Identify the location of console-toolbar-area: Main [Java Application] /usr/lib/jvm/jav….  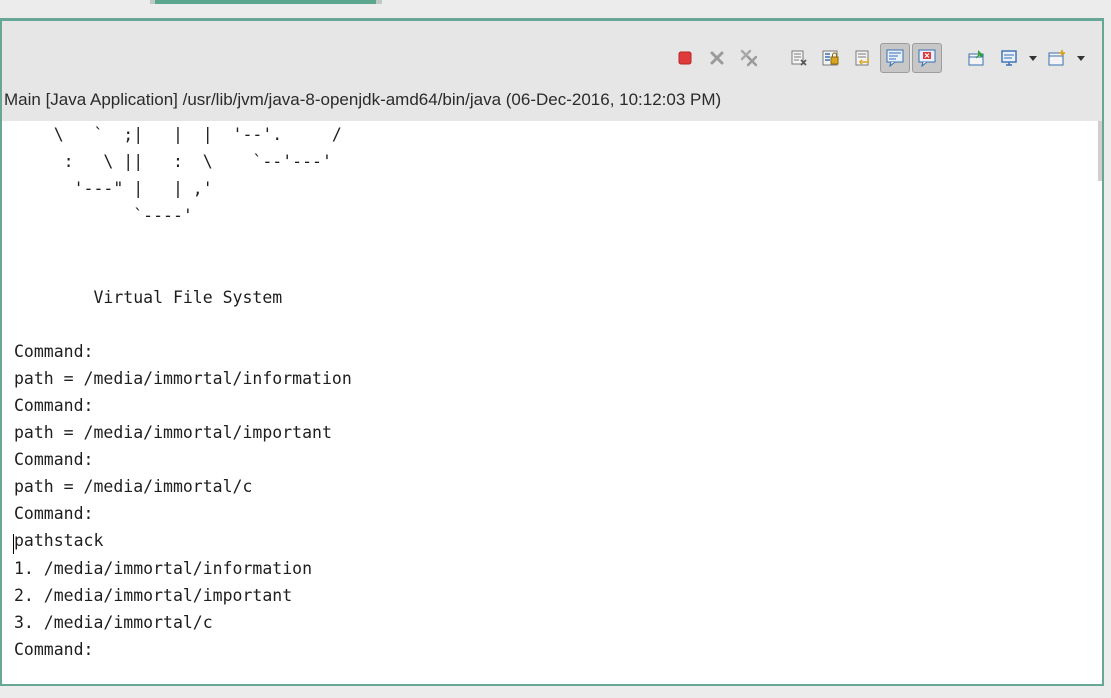
(552, 71).